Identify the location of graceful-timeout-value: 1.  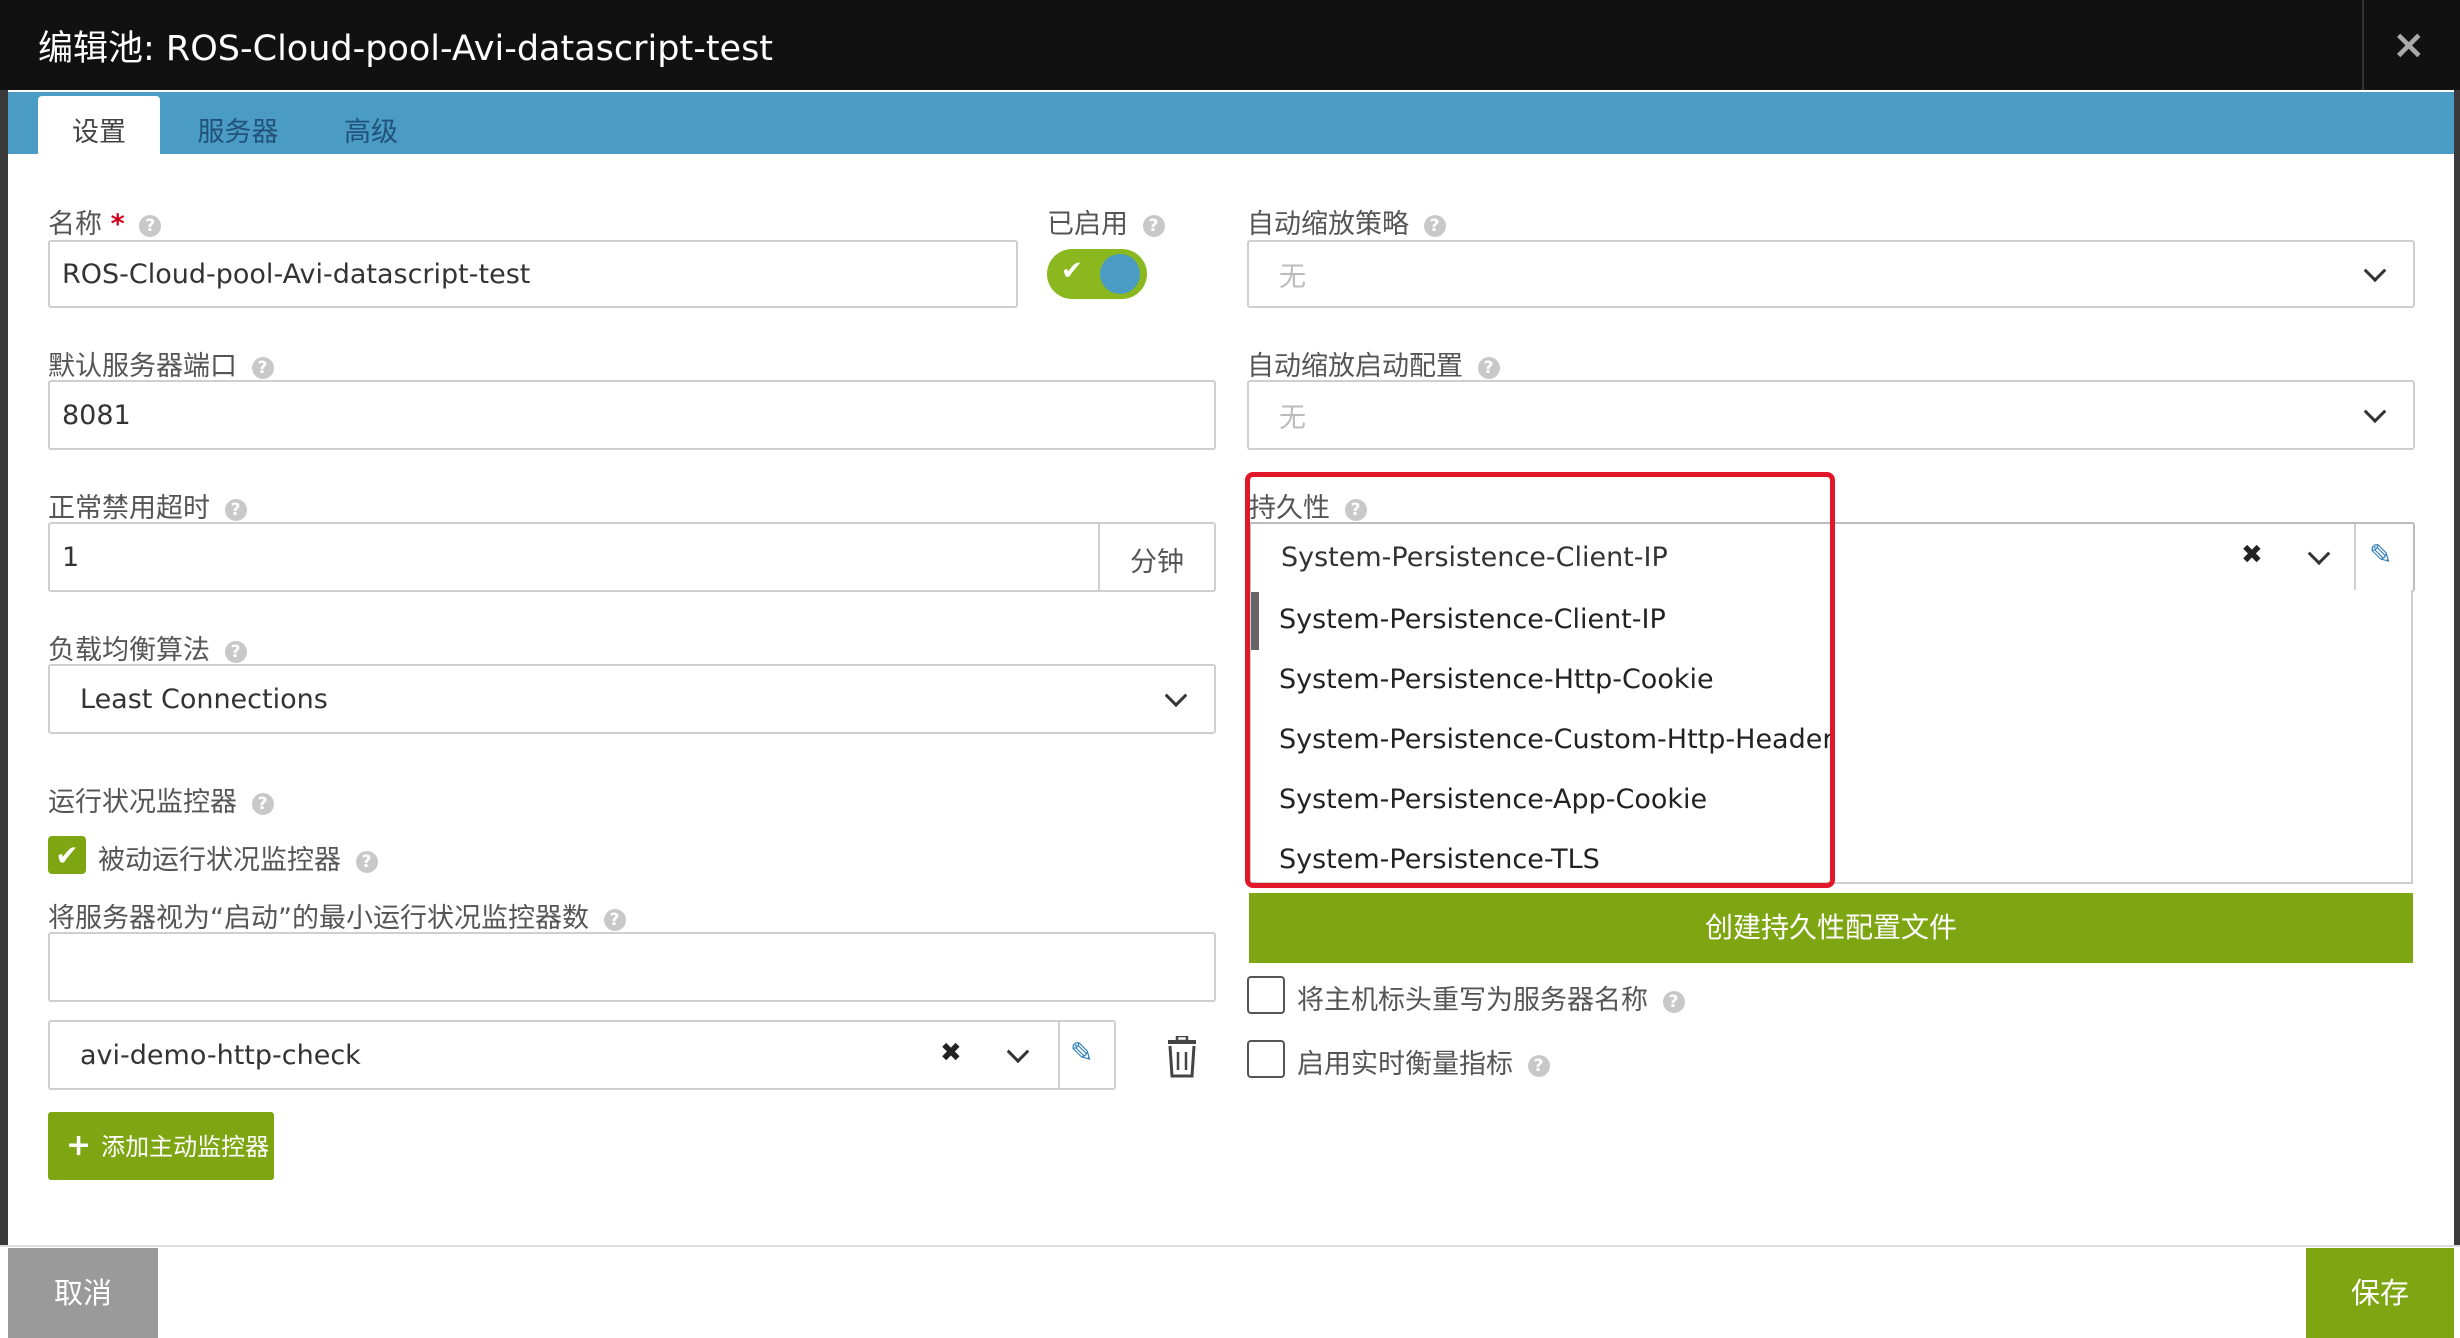
(71, 557).